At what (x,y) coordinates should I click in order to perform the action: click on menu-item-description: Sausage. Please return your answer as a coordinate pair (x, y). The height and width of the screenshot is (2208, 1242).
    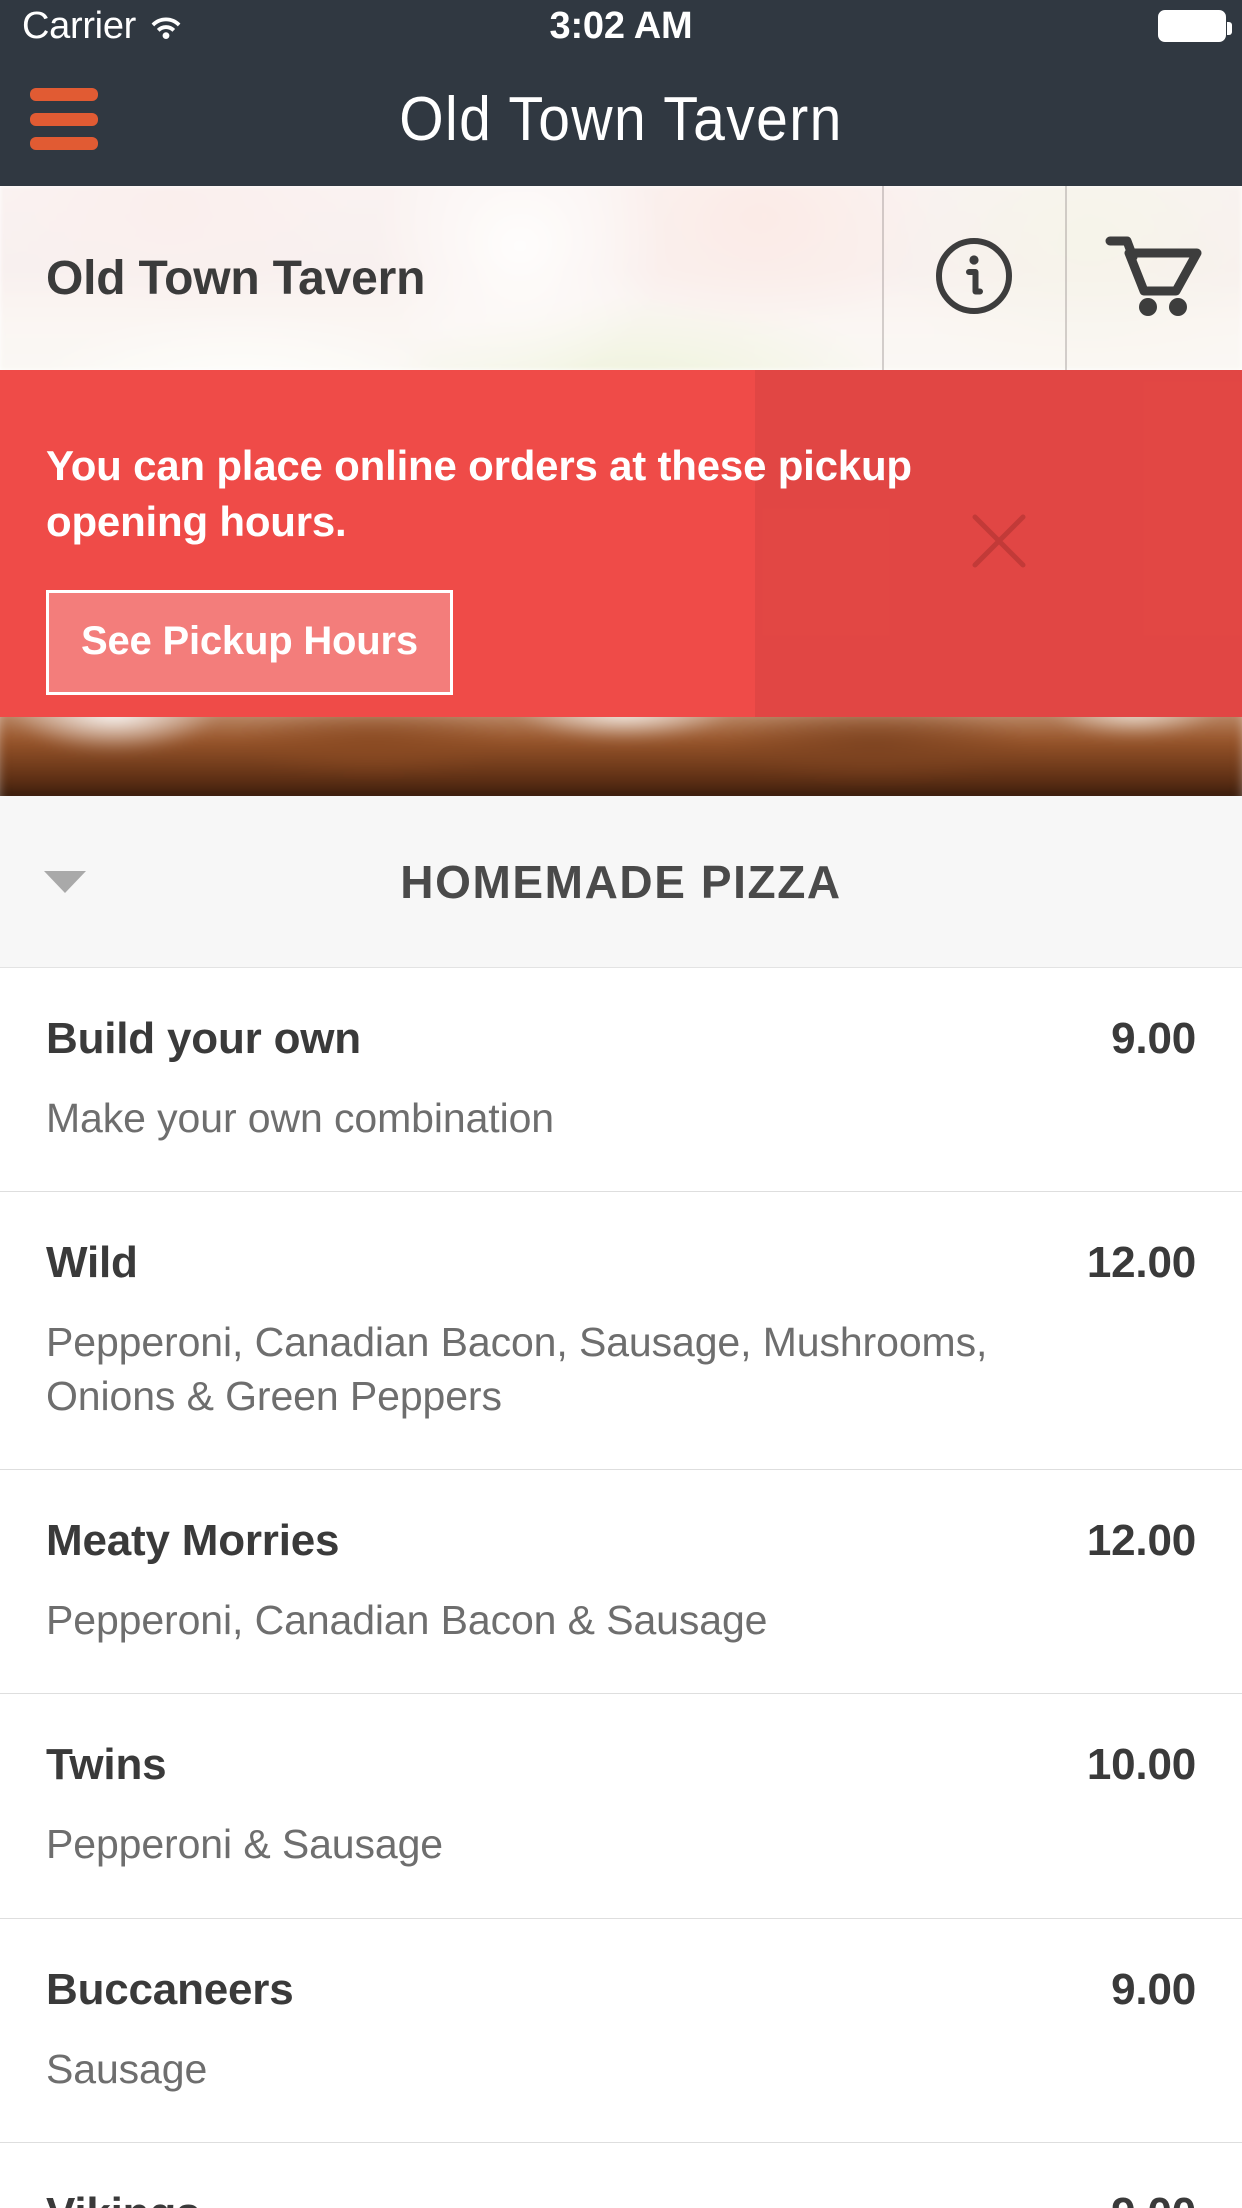
    Looking at the image, I should click on (127, 2068).